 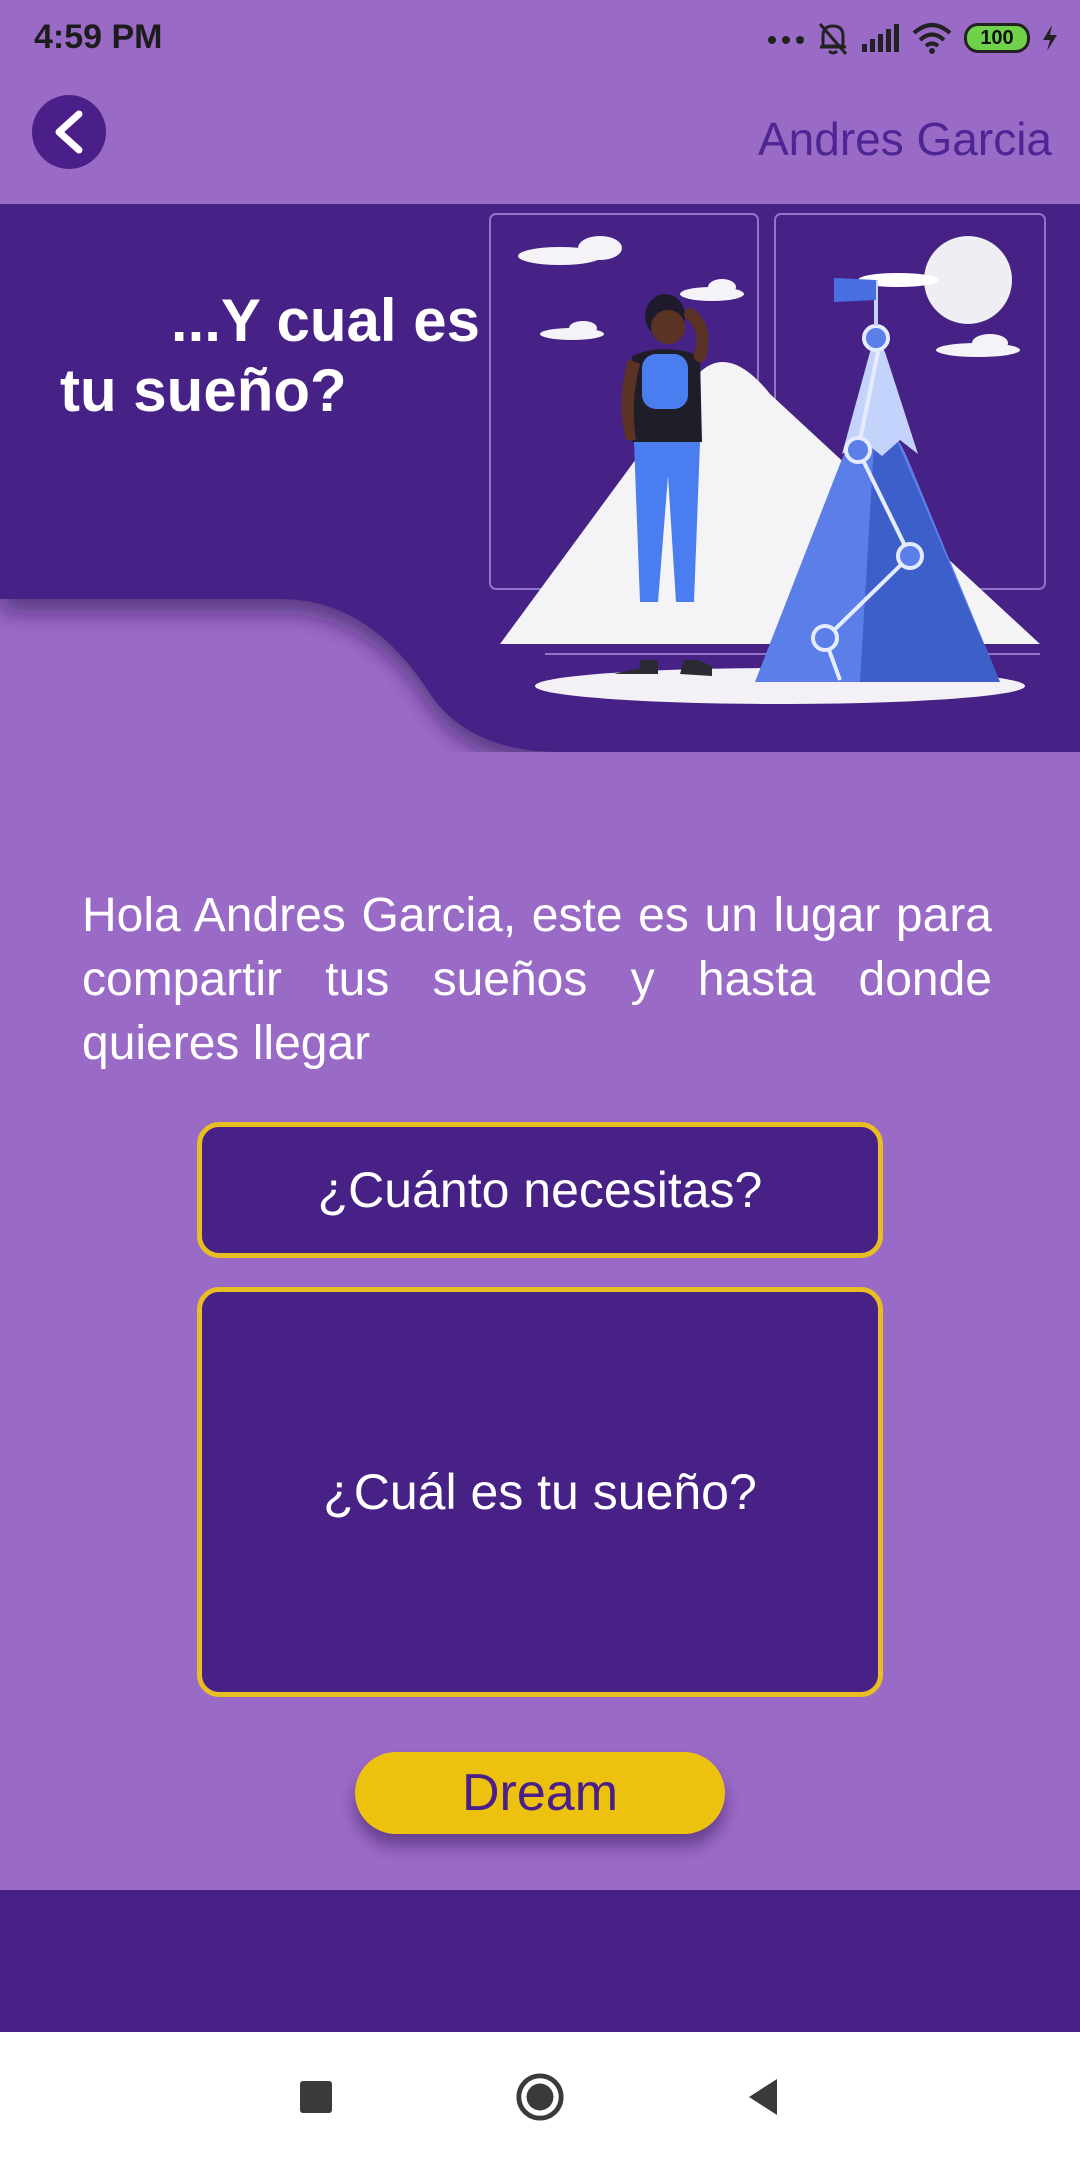 What do you see at coordinates (880, 38) in the screenshot?
I see `signal-icon` at bounding box center [880, 38].